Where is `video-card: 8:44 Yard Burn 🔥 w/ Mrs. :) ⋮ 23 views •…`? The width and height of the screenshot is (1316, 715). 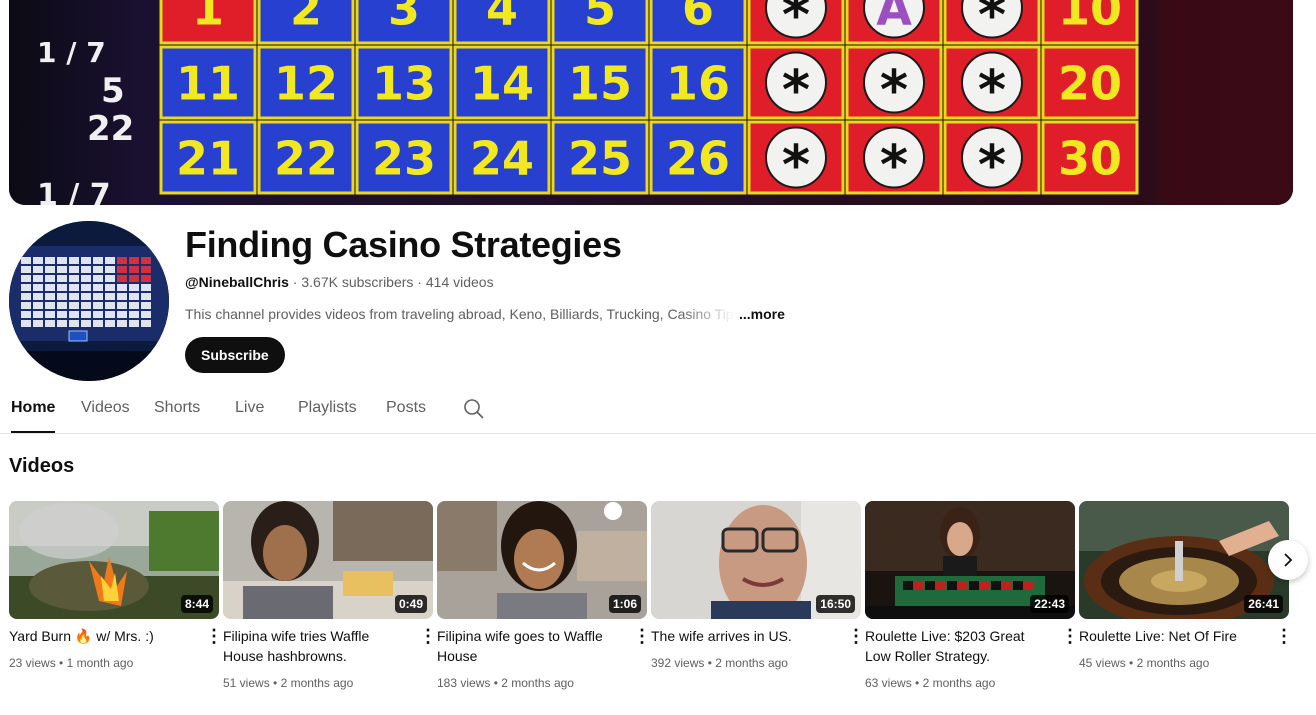
video-card: 8:44 Yard Burn 🔥 w/ Mrs. :) ⋮ 23 views •… is located at coordinates (116, 585).